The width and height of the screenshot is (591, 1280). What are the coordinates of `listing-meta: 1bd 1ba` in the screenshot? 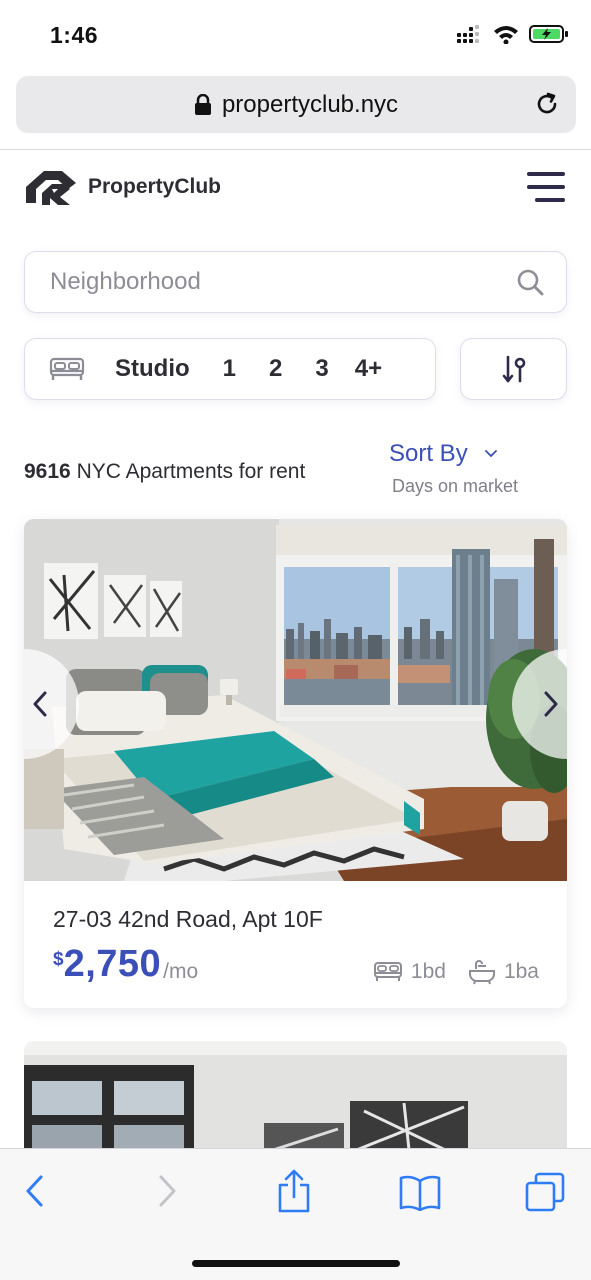 It's located at (456, 972).